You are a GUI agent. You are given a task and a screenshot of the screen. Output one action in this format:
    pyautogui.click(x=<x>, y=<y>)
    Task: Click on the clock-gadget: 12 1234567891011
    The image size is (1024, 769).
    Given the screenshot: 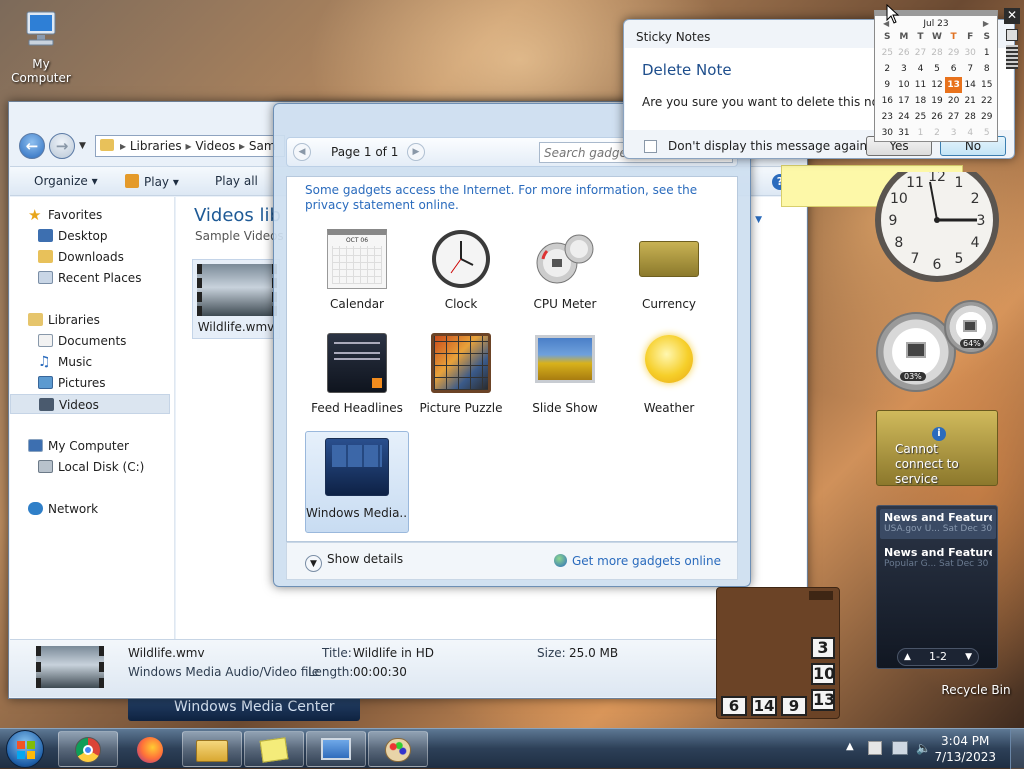 What is the action you would take?
    pyautogui.click(x=937, y=227)
    